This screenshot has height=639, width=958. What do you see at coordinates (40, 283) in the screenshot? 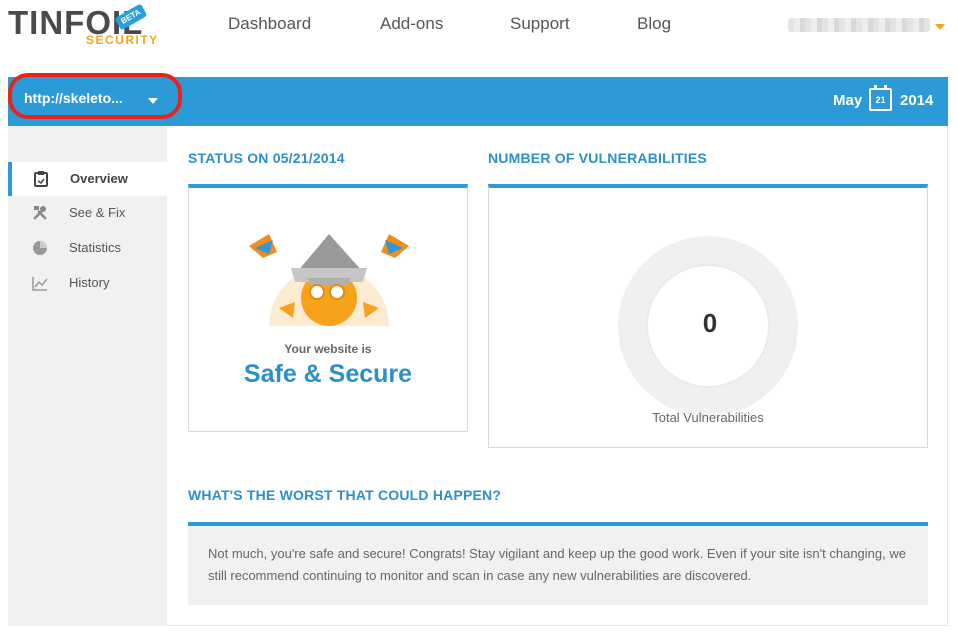
I see `line-chart-icon` at bounding box center [40, 283].